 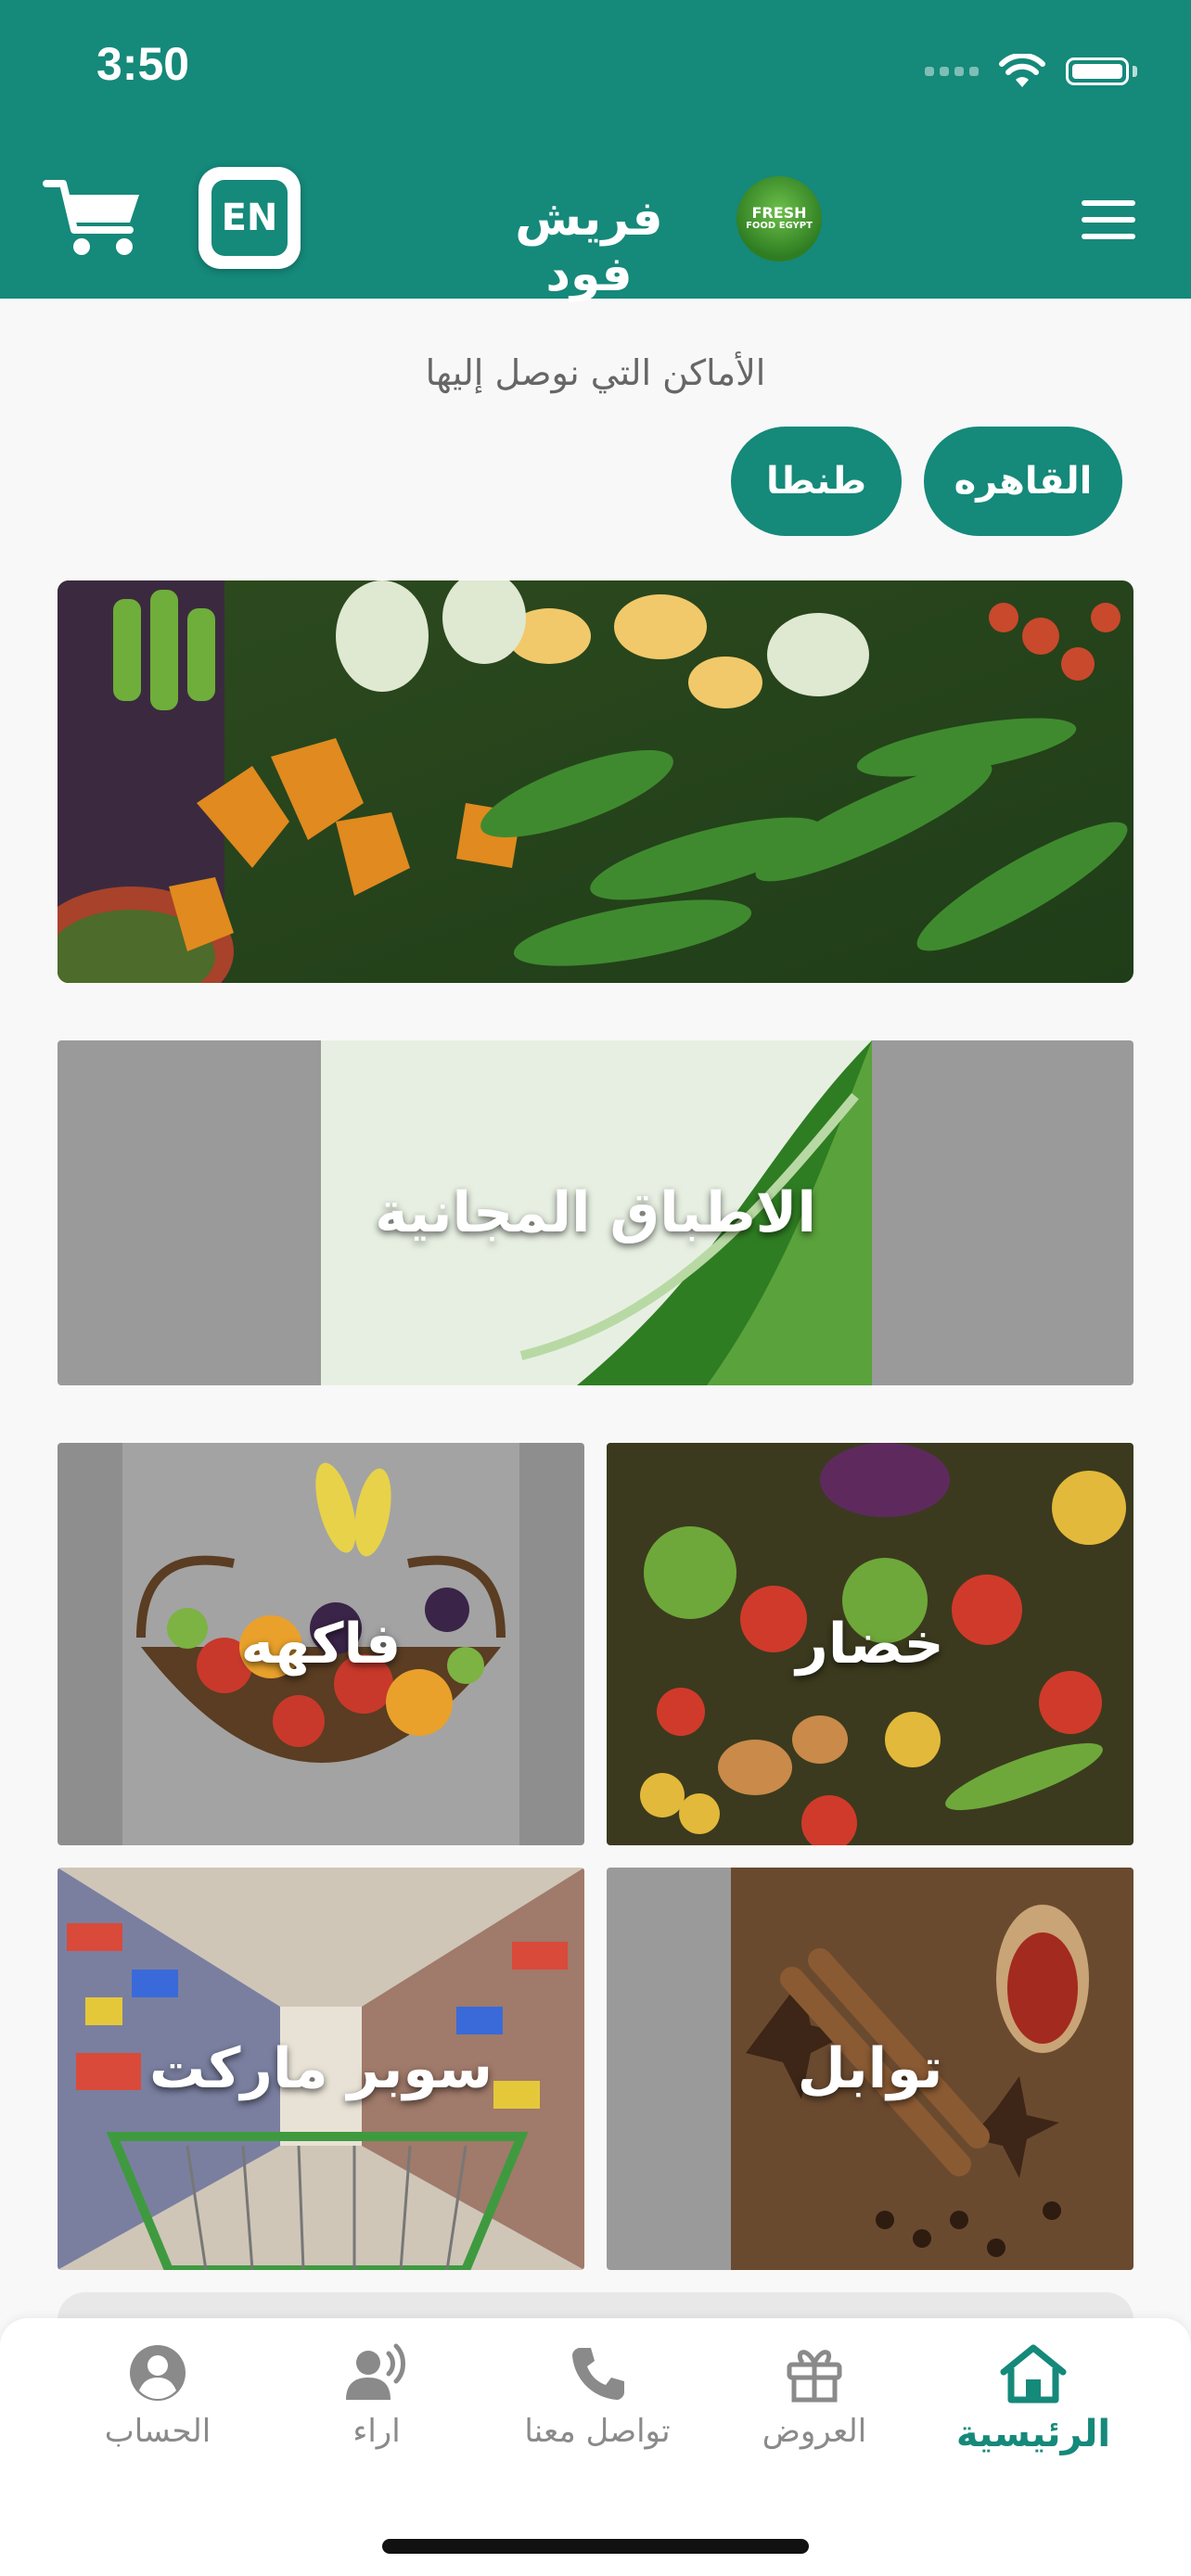 I want to click on vegetables-label: خضار, so click(x=870, y=1645).